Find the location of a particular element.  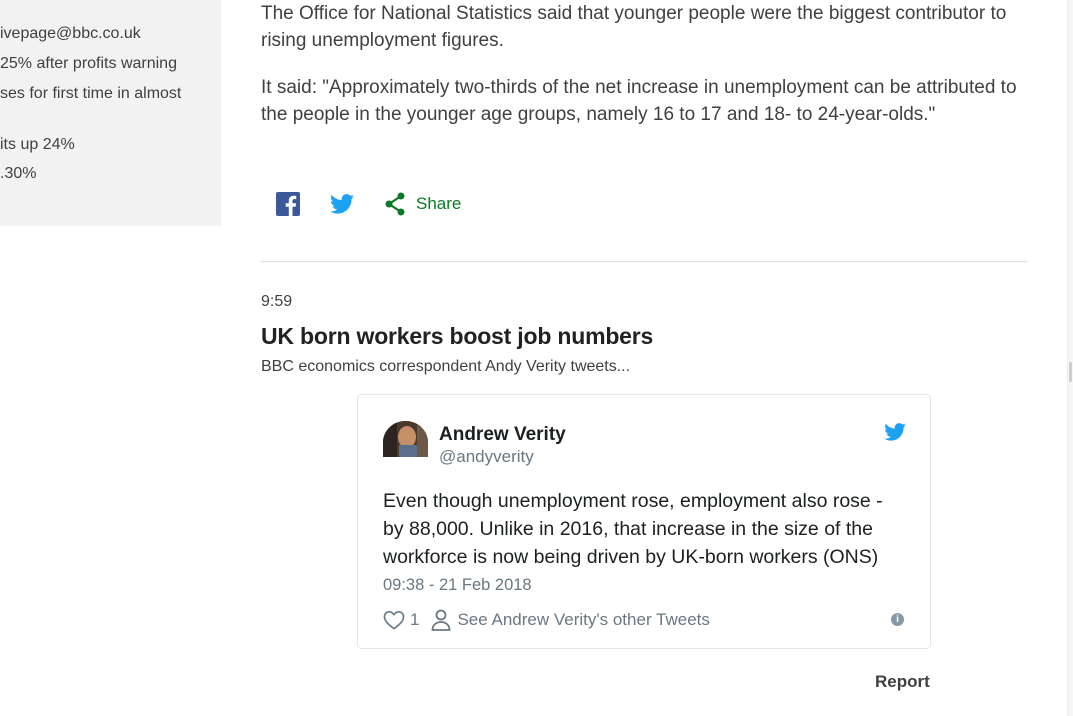

divider is located at coordinates (644, 261).